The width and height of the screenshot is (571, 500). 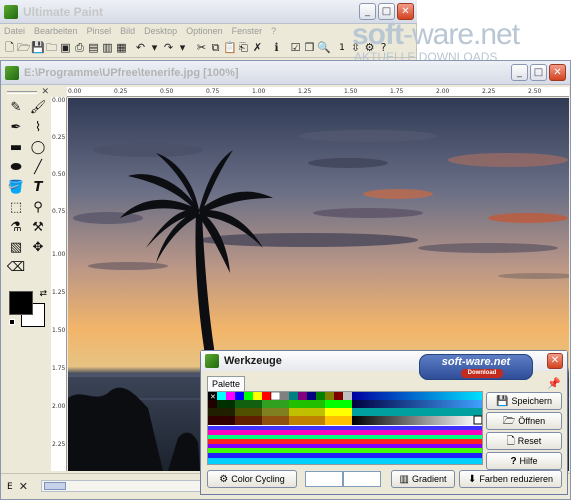 I want to click on status-close-icon: ✕, so click(x=23, y=486).